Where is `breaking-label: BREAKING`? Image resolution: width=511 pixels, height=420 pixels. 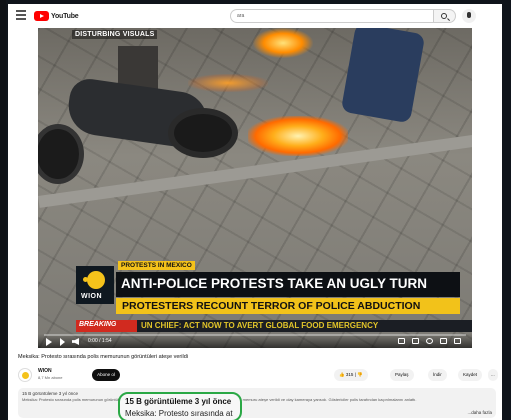 breaking-label: BREAKING is located at coordinates (106, 326).